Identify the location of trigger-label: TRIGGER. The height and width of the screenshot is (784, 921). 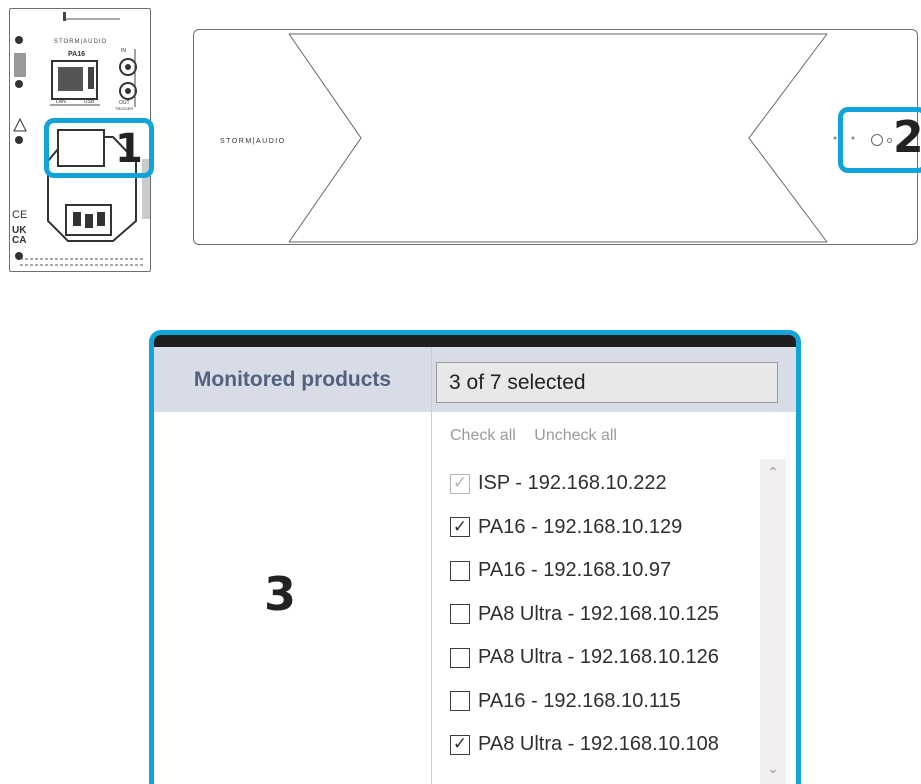
(124, 108).